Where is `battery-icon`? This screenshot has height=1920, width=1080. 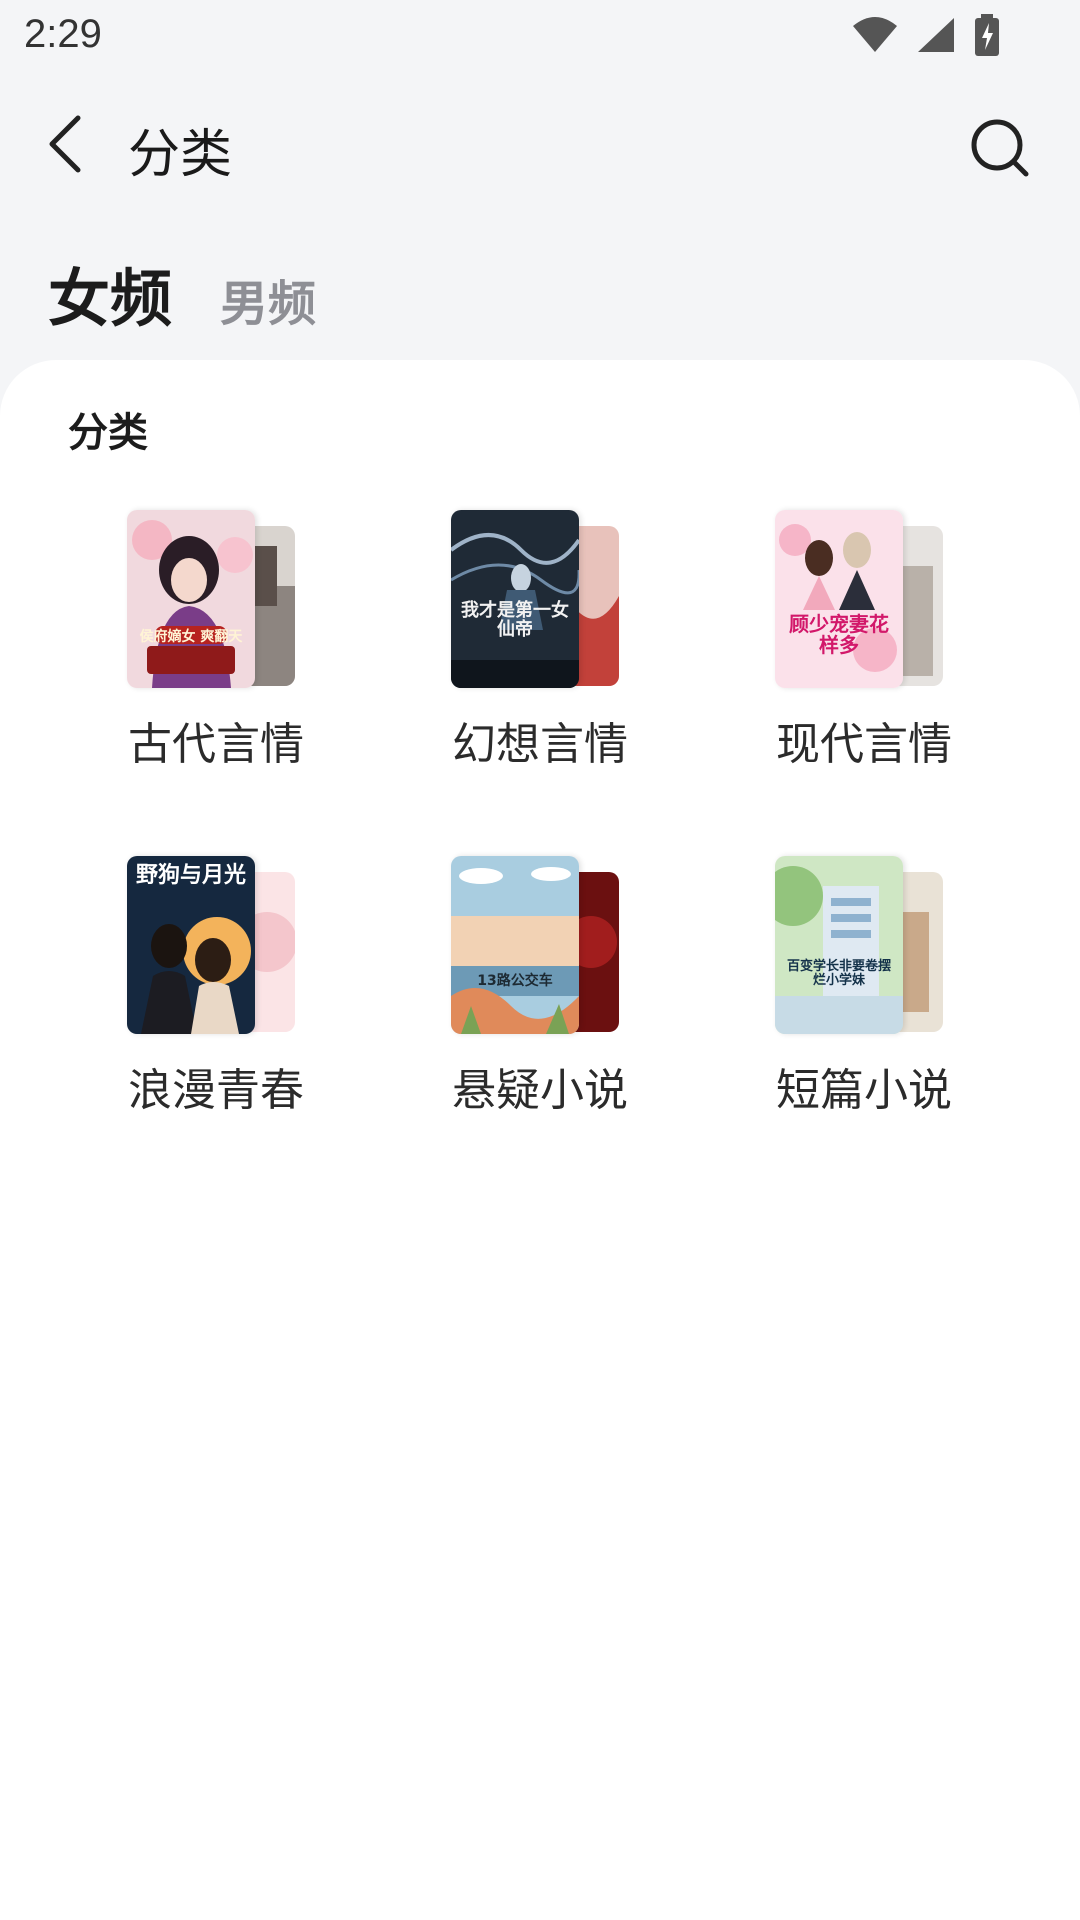 battery-icon is located at coordinates (987, 35).